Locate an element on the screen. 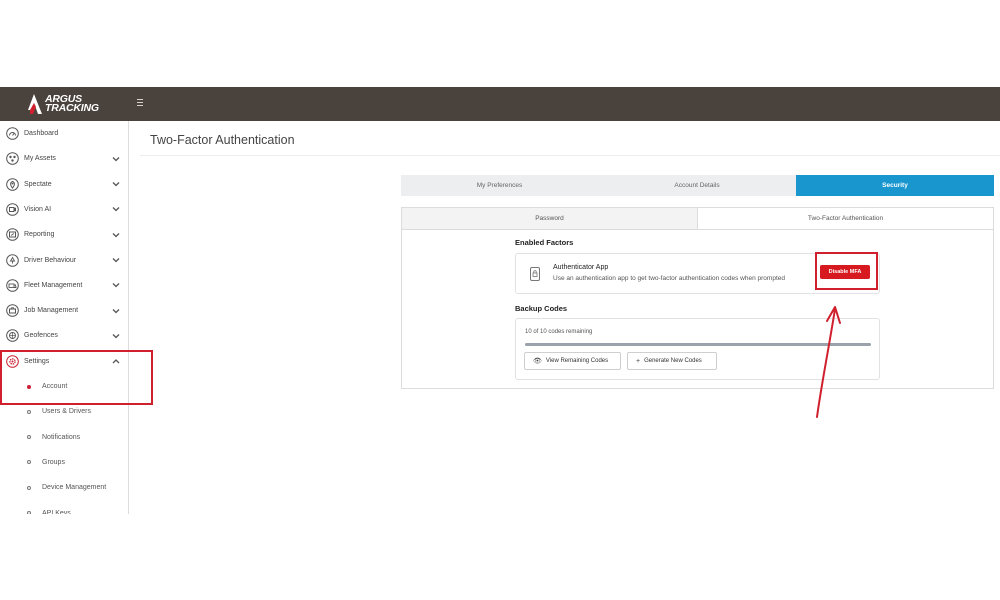  location-pin-icon is located at coordinates (12, 184).